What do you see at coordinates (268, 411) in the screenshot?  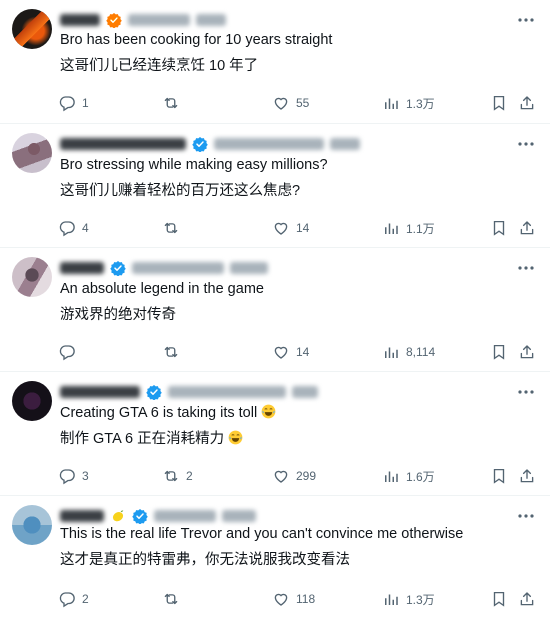 I see `joy-emoji` at bounding box center [268, 411].